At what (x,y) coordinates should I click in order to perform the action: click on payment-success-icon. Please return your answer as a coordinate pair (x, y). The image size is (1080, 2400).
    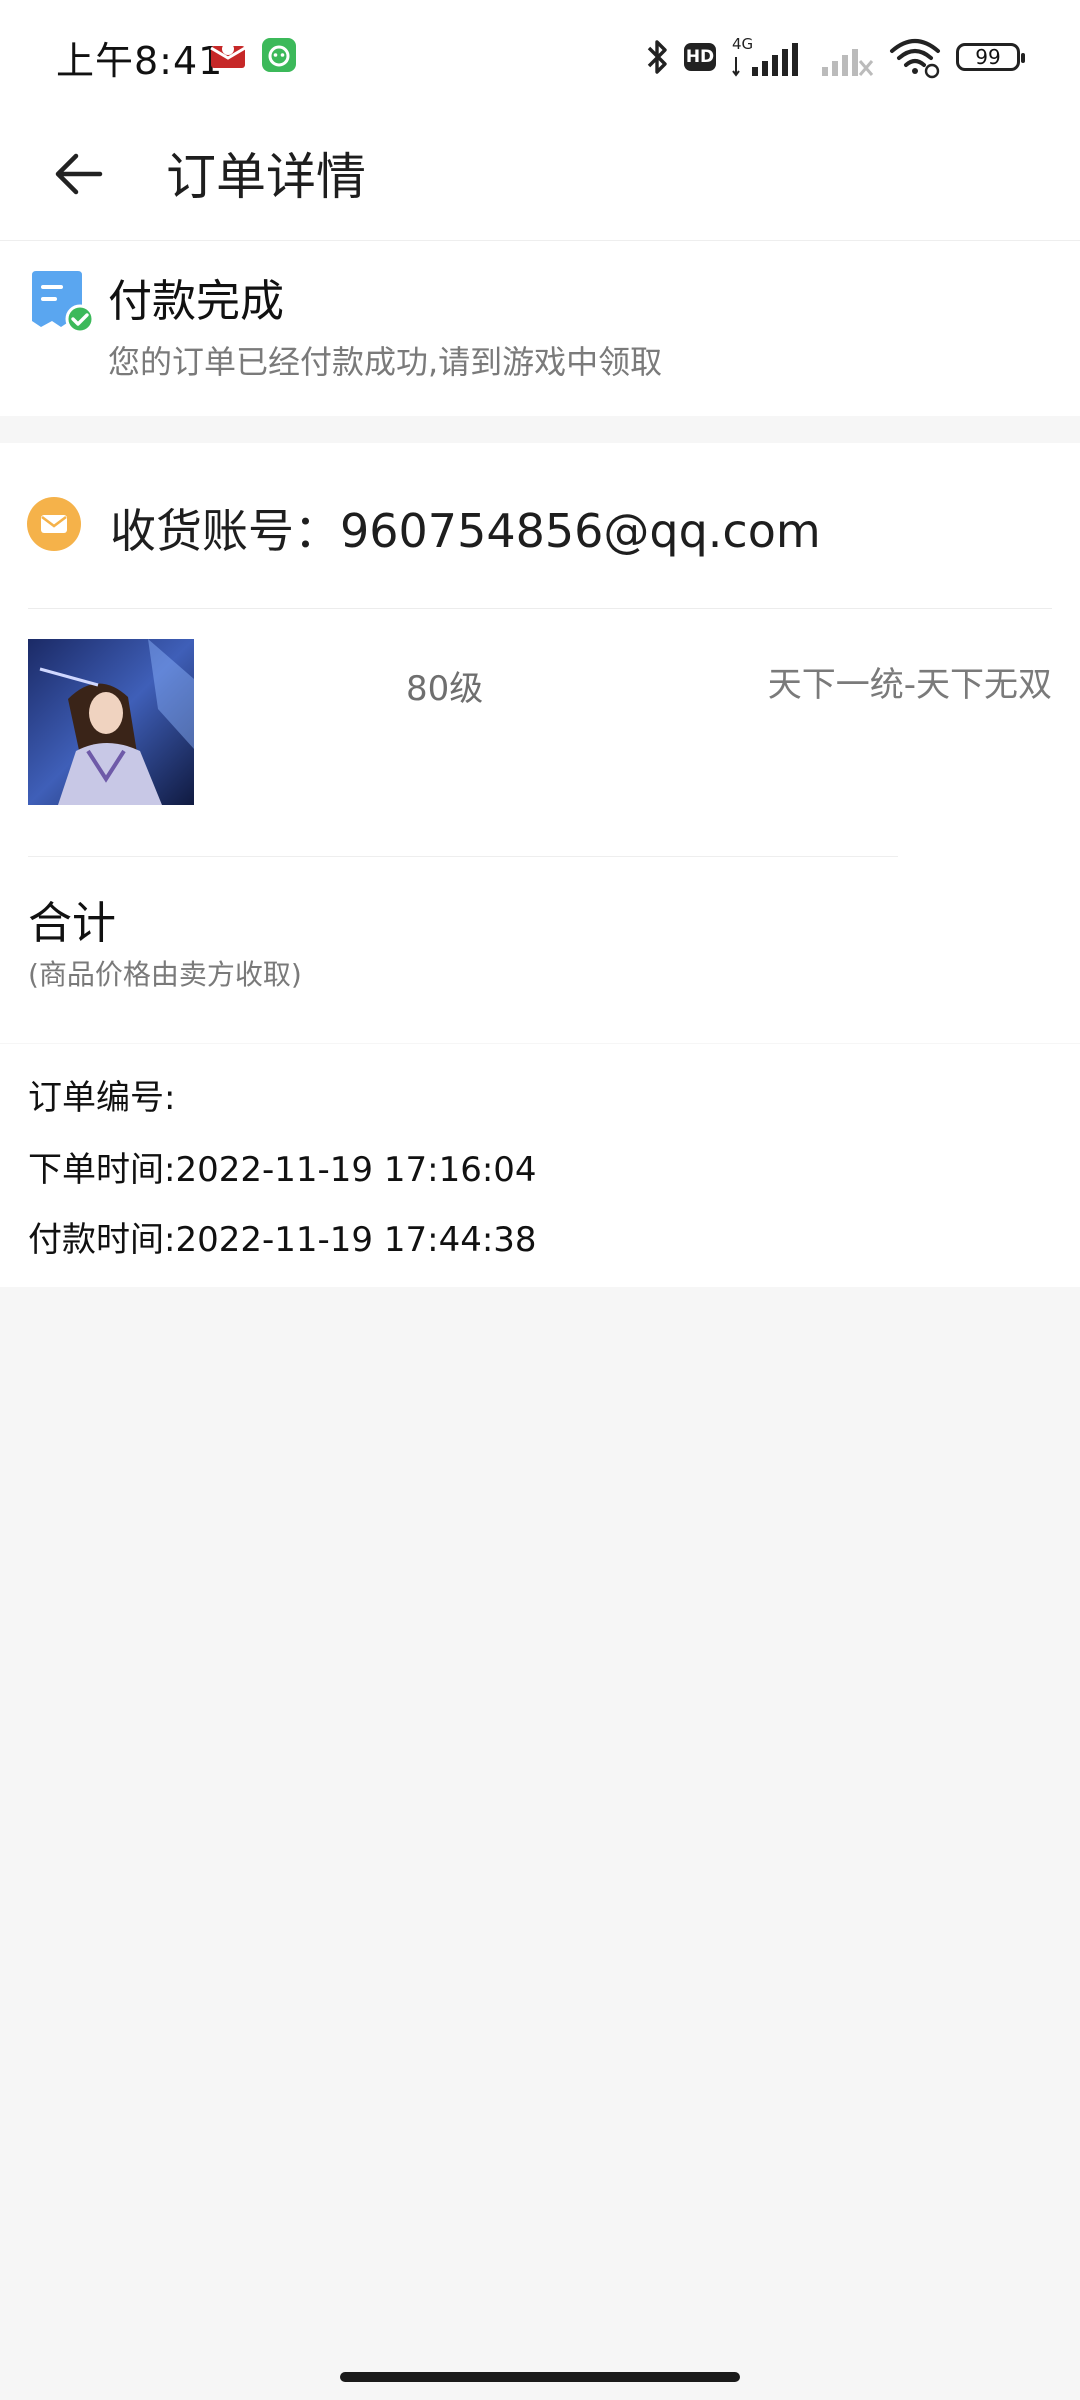
    Looking at the image, I should click on (63, 302).